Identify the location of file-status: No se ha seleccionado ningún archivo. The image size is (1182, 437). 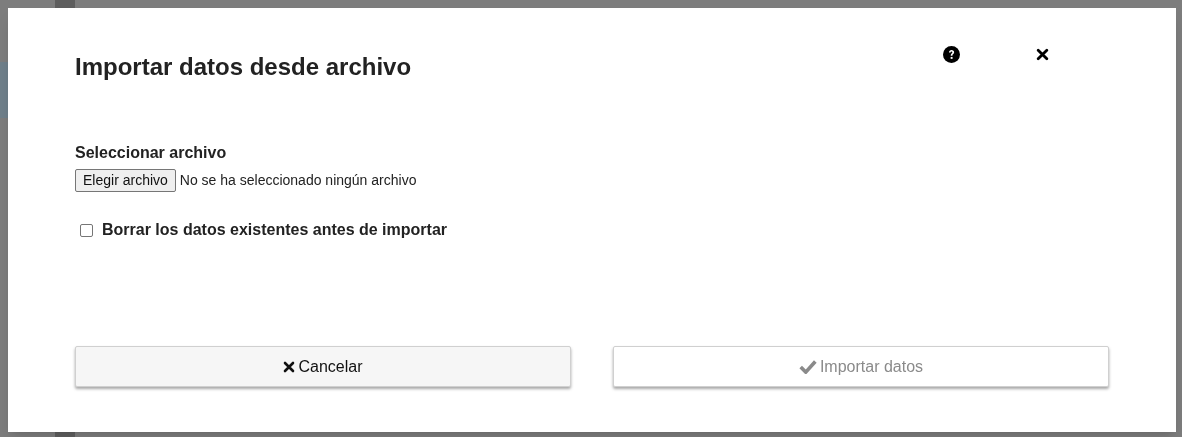
(298, 180).